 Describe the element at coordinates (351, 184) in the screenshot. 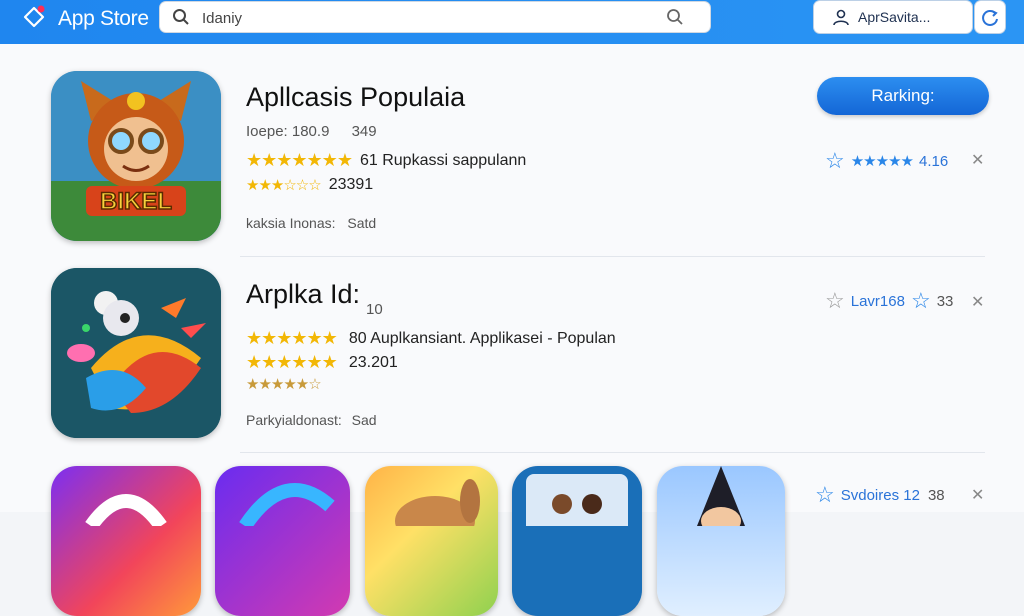

I see `rating-line-2-text: 23391` at that location.